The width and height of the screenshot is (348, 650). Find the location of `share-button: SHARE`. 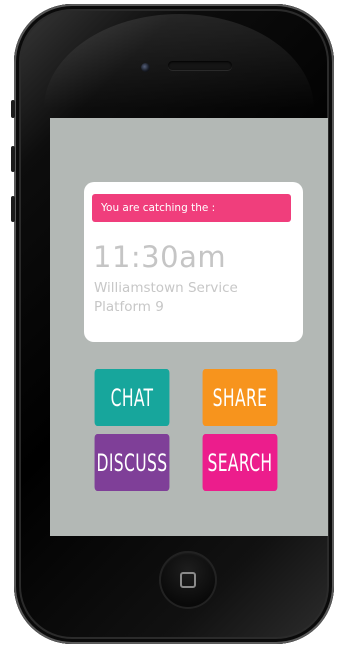

share-button: SHARE is located at coordinates (240, 397).